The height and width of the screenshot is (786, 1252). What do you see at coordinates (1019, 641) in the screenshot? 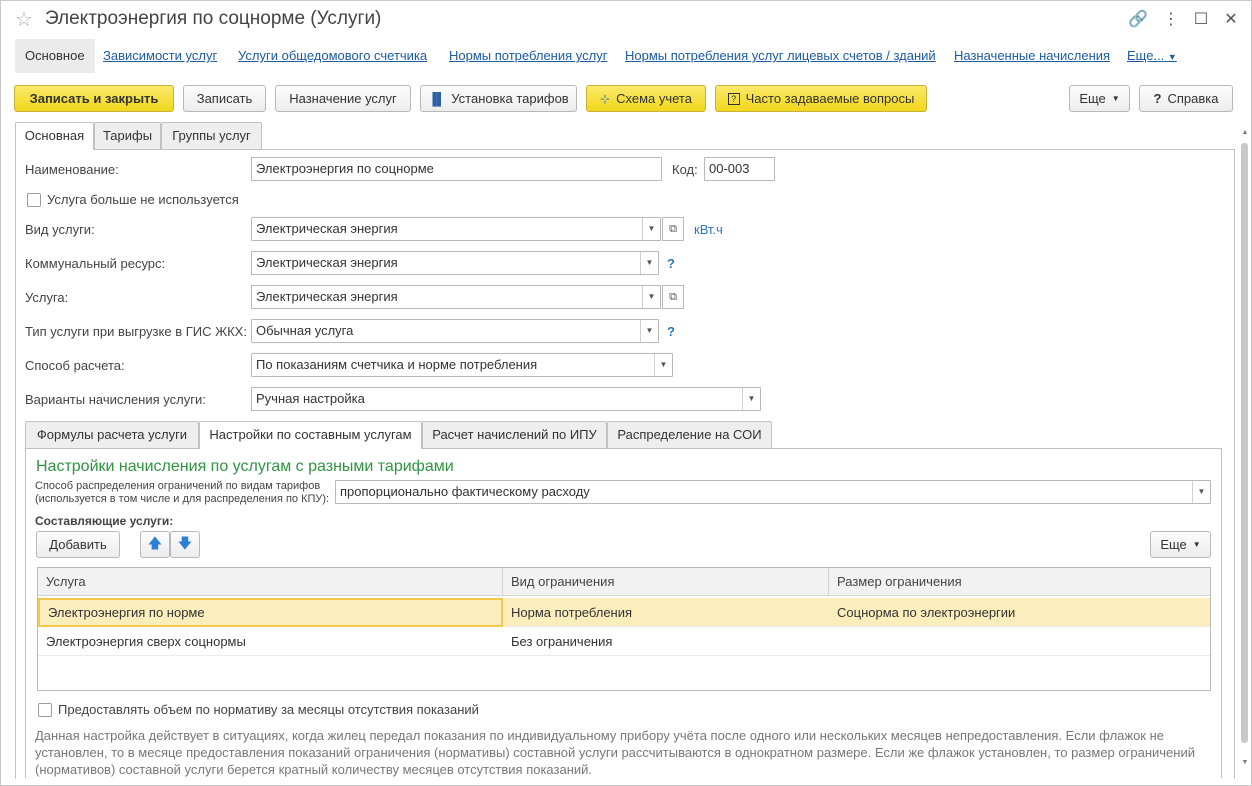
I see `table-cell-limit-size` at bounding box center [1019, 641].